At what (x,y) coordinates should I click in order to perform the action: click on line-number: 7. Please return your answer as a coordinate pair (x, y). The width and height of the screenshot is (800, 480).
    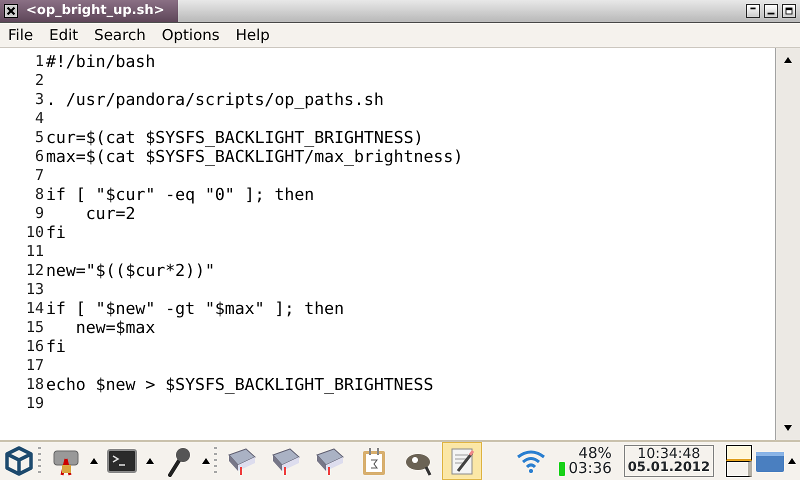
    Looking at the image, I should click on (39, 175).